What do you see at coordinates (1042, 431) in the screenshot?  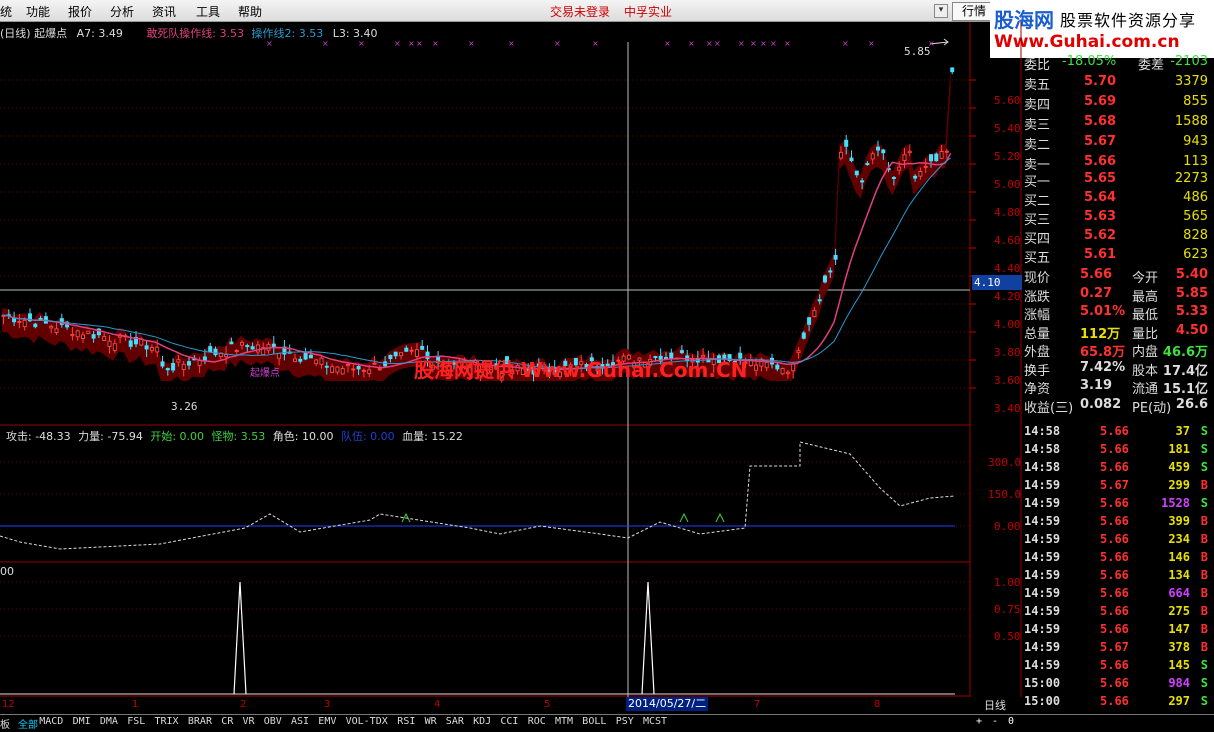 I see `tick-time: 14:58` at bounding box center [1042, 431].